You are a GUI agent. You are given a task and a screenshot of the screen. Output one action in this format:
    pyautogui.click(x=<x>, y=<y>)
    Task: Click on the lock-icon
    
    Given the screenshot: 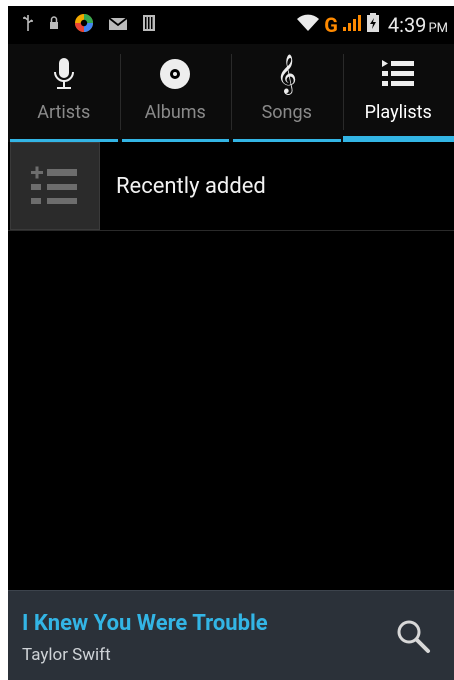 What is the action you would take?
    pyautogui.click(x=54, y=25)
    